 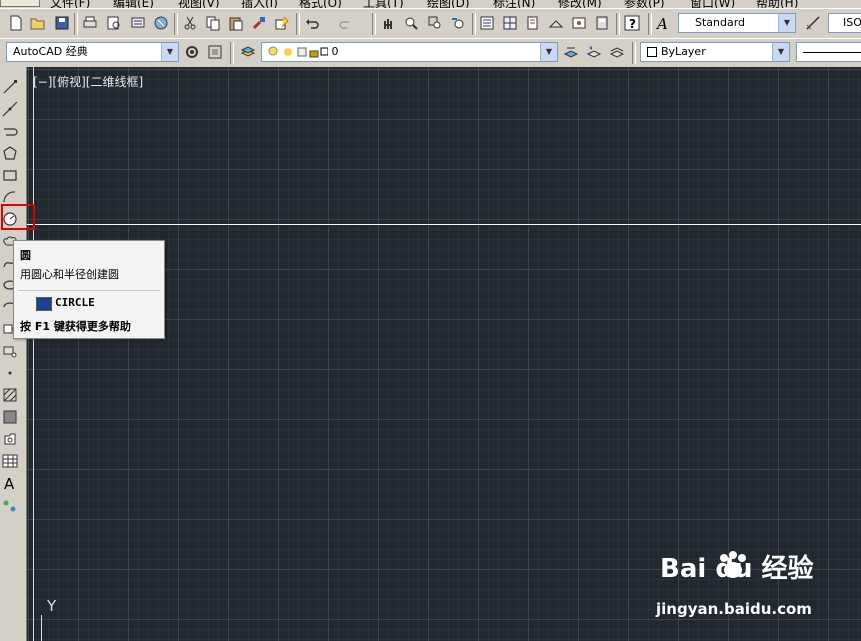 What do you see at coordinates (388, 23) in the screenshot?
I see `pan-icon` at bounding box center [388, 23].